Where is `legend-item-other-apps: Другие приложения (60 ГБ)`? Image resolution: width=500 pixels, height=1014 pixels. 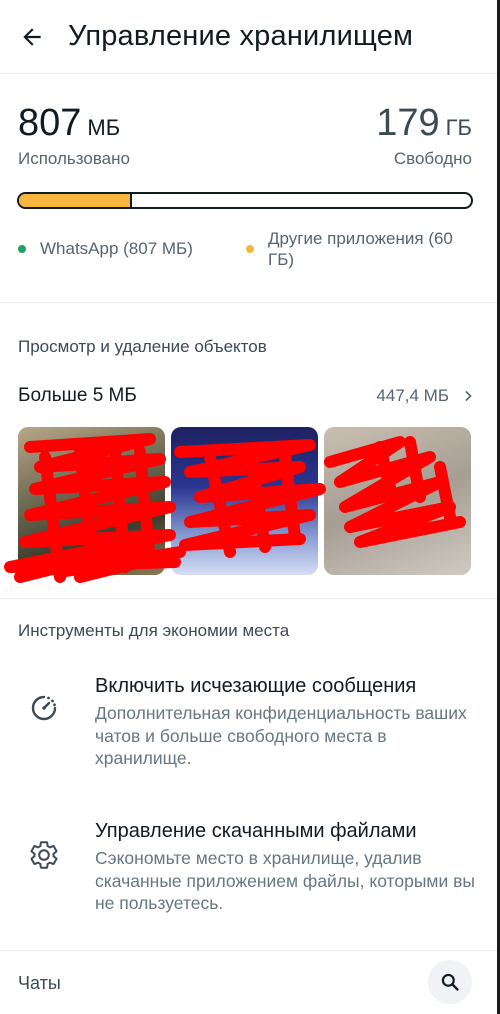
legend-item-other-apps: Другие приложения (60 ГБ) is located at coordinates (361, 249).